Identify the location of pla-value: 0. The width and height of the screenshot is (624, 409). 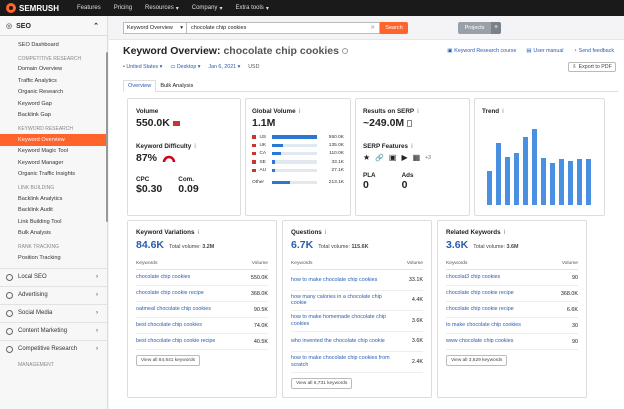
(366, 185).